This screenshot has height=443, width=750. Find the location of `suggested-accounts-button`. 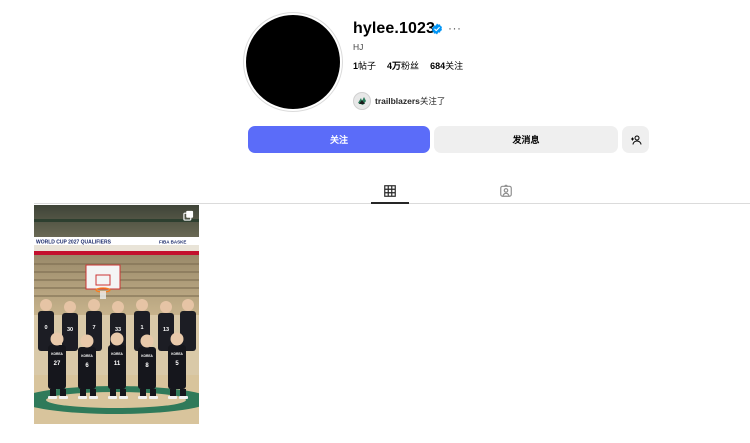

suggested-accounts-button is located at coordinates (635, 139).